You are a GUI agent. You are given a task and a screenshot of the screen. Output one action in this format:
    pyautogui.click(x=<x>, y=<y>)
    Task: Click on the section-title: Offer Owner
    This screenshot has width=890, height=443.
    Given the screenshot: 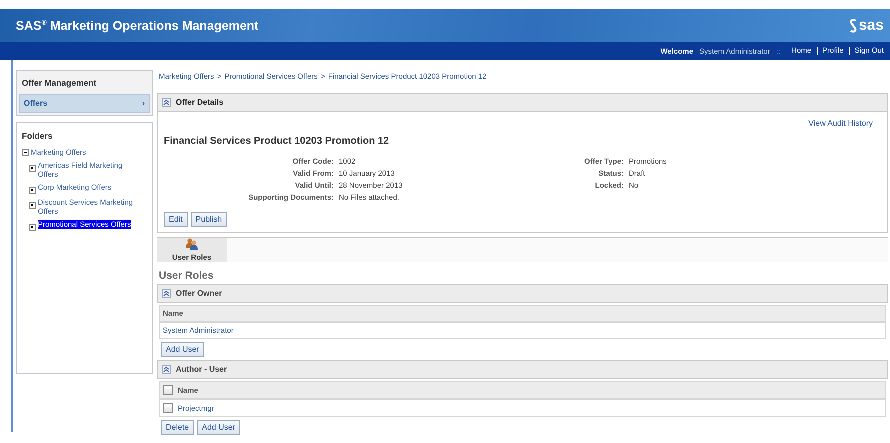 What is the action you would take?
    pyautogui.click(x=199, y=293)
    